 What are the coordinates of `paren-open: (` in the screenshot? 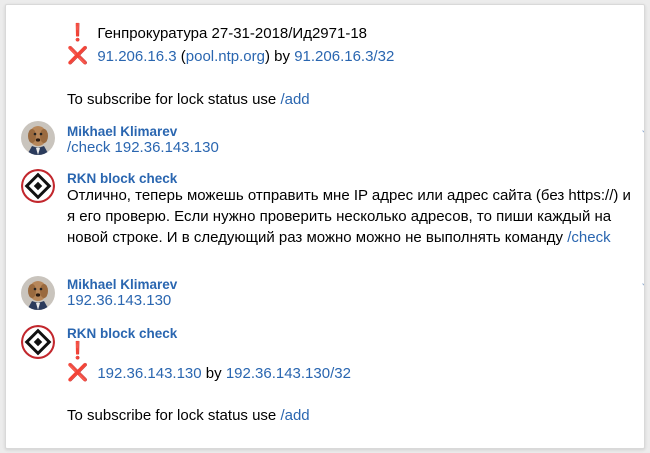 It's located at (181, 56).